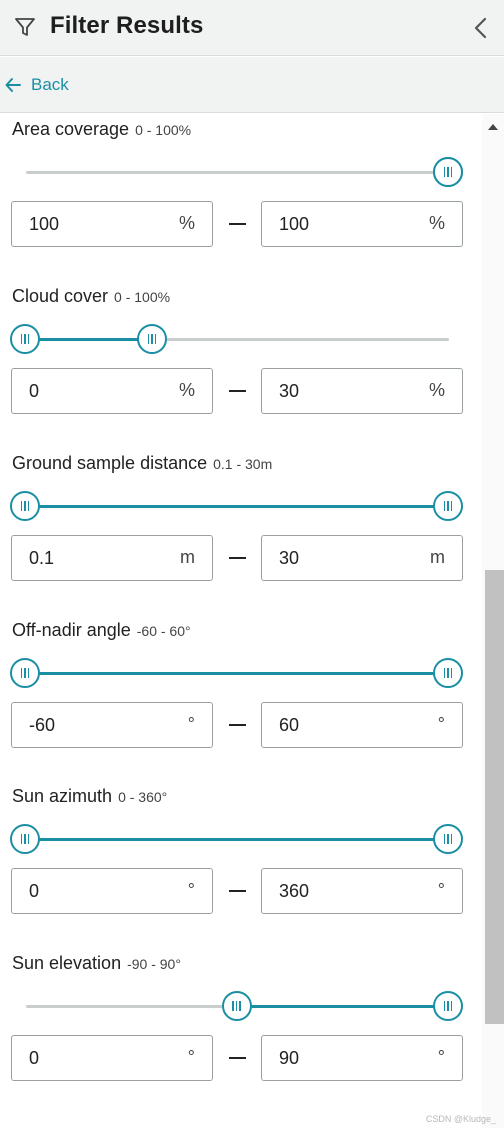 The image size is (504, 1128). Describe the element at coordinates (493, 127) in the screenshot. I see `scroll-up-arrow-icon` at that location.